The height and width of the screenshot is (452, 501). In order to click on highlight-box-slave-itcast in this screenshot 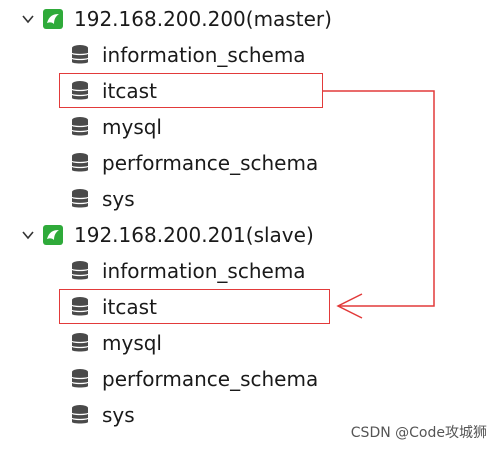, I will do `click(194, 306)`.